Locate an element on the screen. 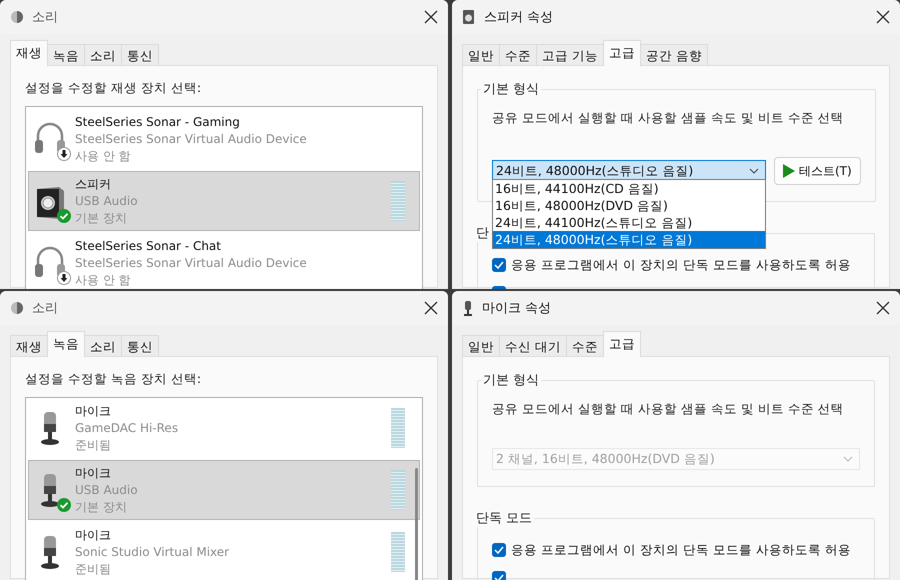 This screenshot has width=900, height=580. device-name: SteelSeries Sonar - Gaming is located at coordinates (158, 122).